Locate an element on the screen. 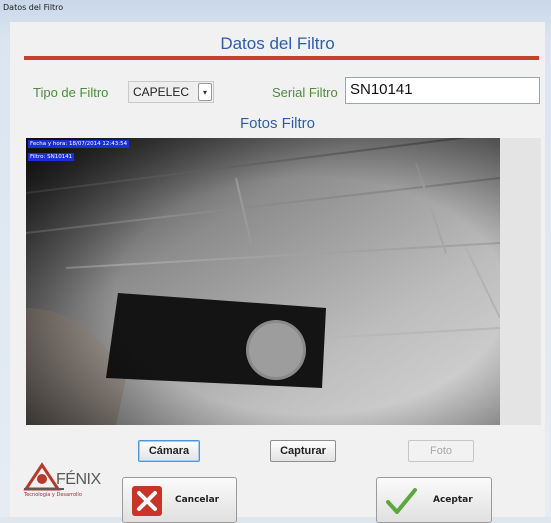 Image resolution: width=551 pixels, height=523 pixels. title-bar: Datos del Filtro is located at coordinates (275, 11).